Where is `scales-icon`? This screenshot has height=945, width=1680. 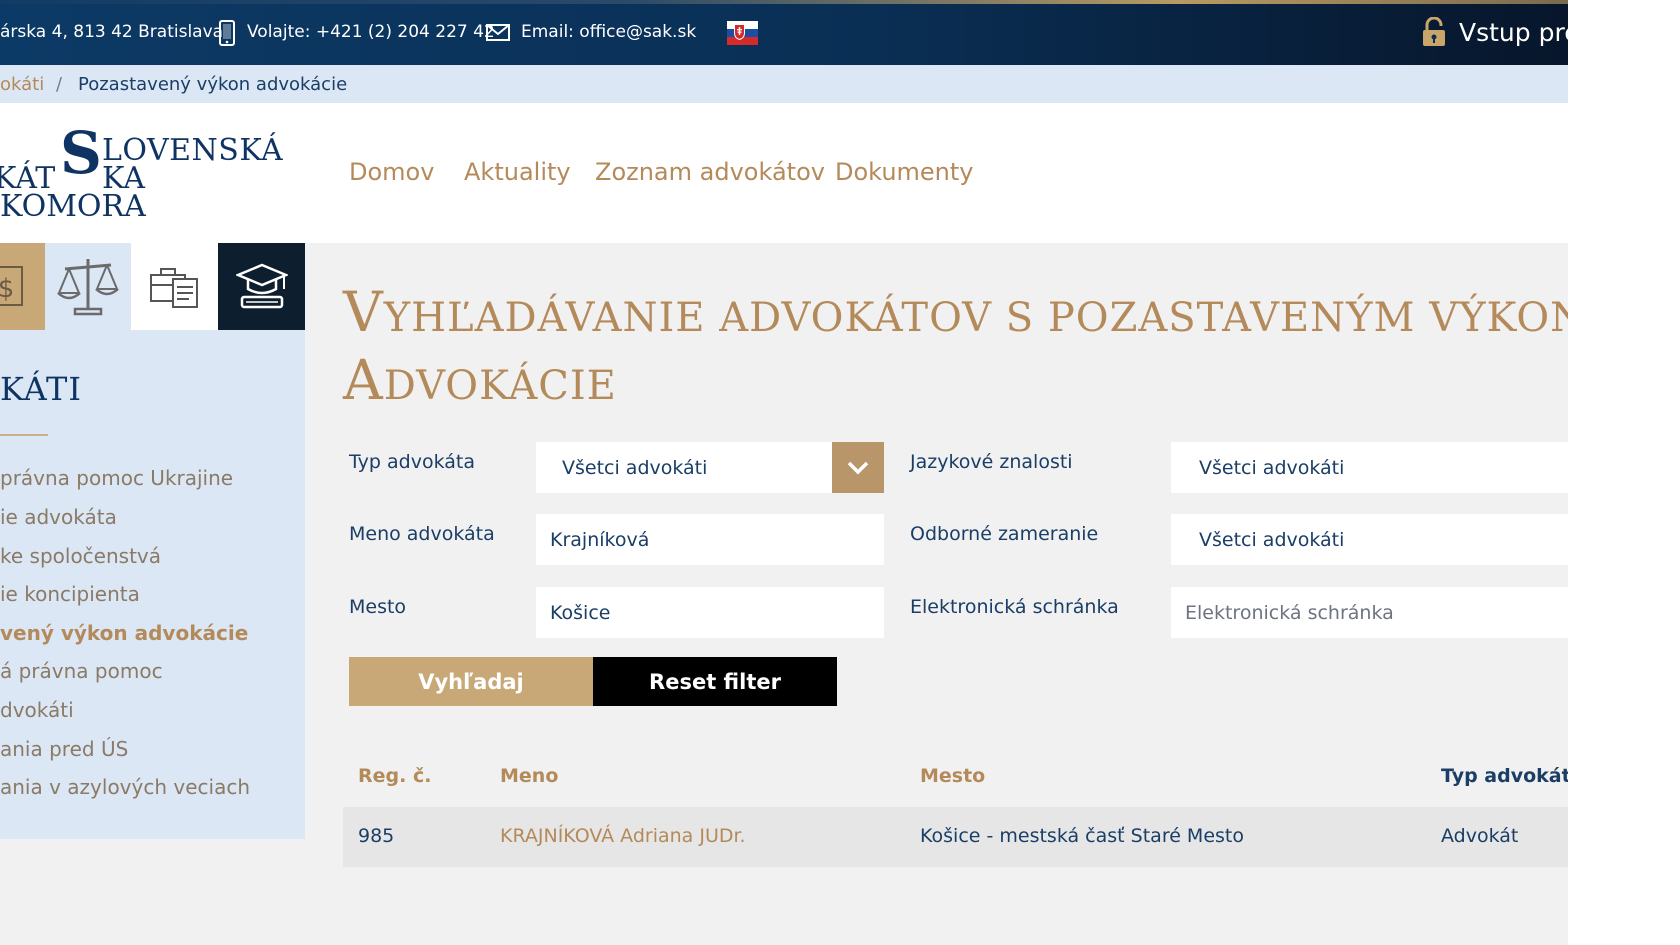 scales-icon is located at coordinates (88, 289).